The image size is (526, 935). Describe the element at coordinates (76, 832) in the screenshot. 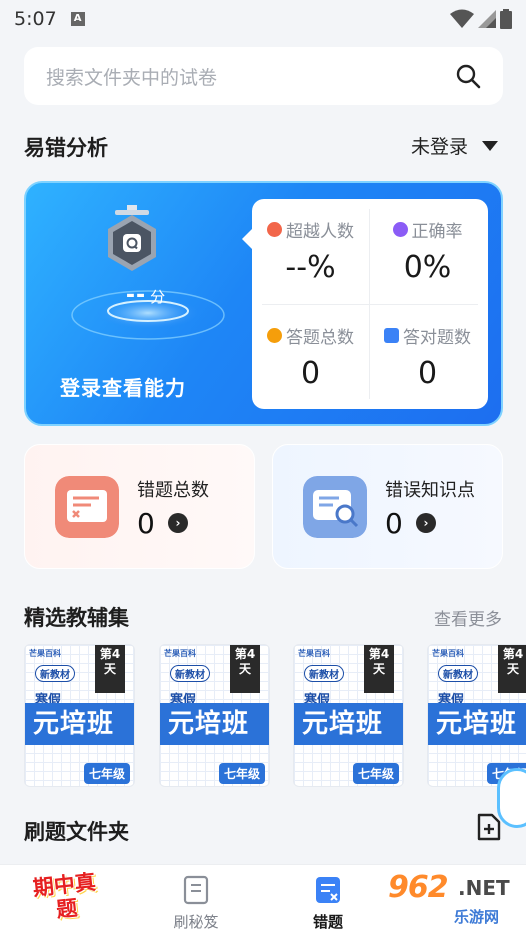

I see `folder-title: 刷题文件夹` at that location.